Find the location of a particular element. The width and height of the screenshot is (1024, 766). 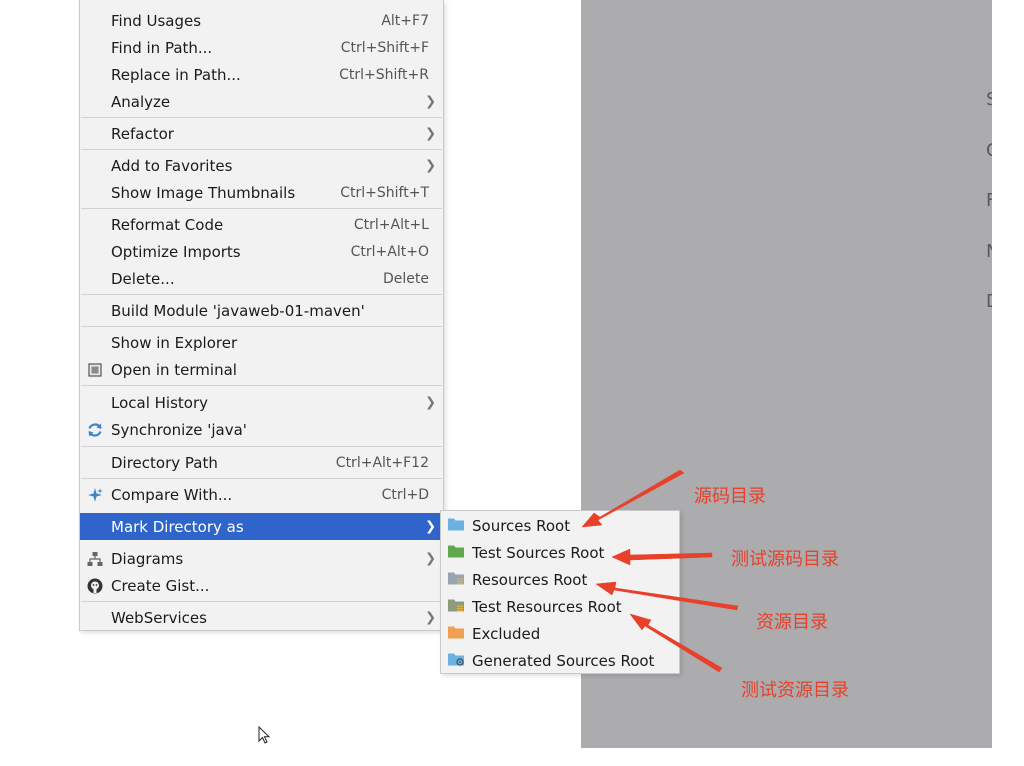

annotation-sources-root: 源码目录 is located at coordinates (730, 496).